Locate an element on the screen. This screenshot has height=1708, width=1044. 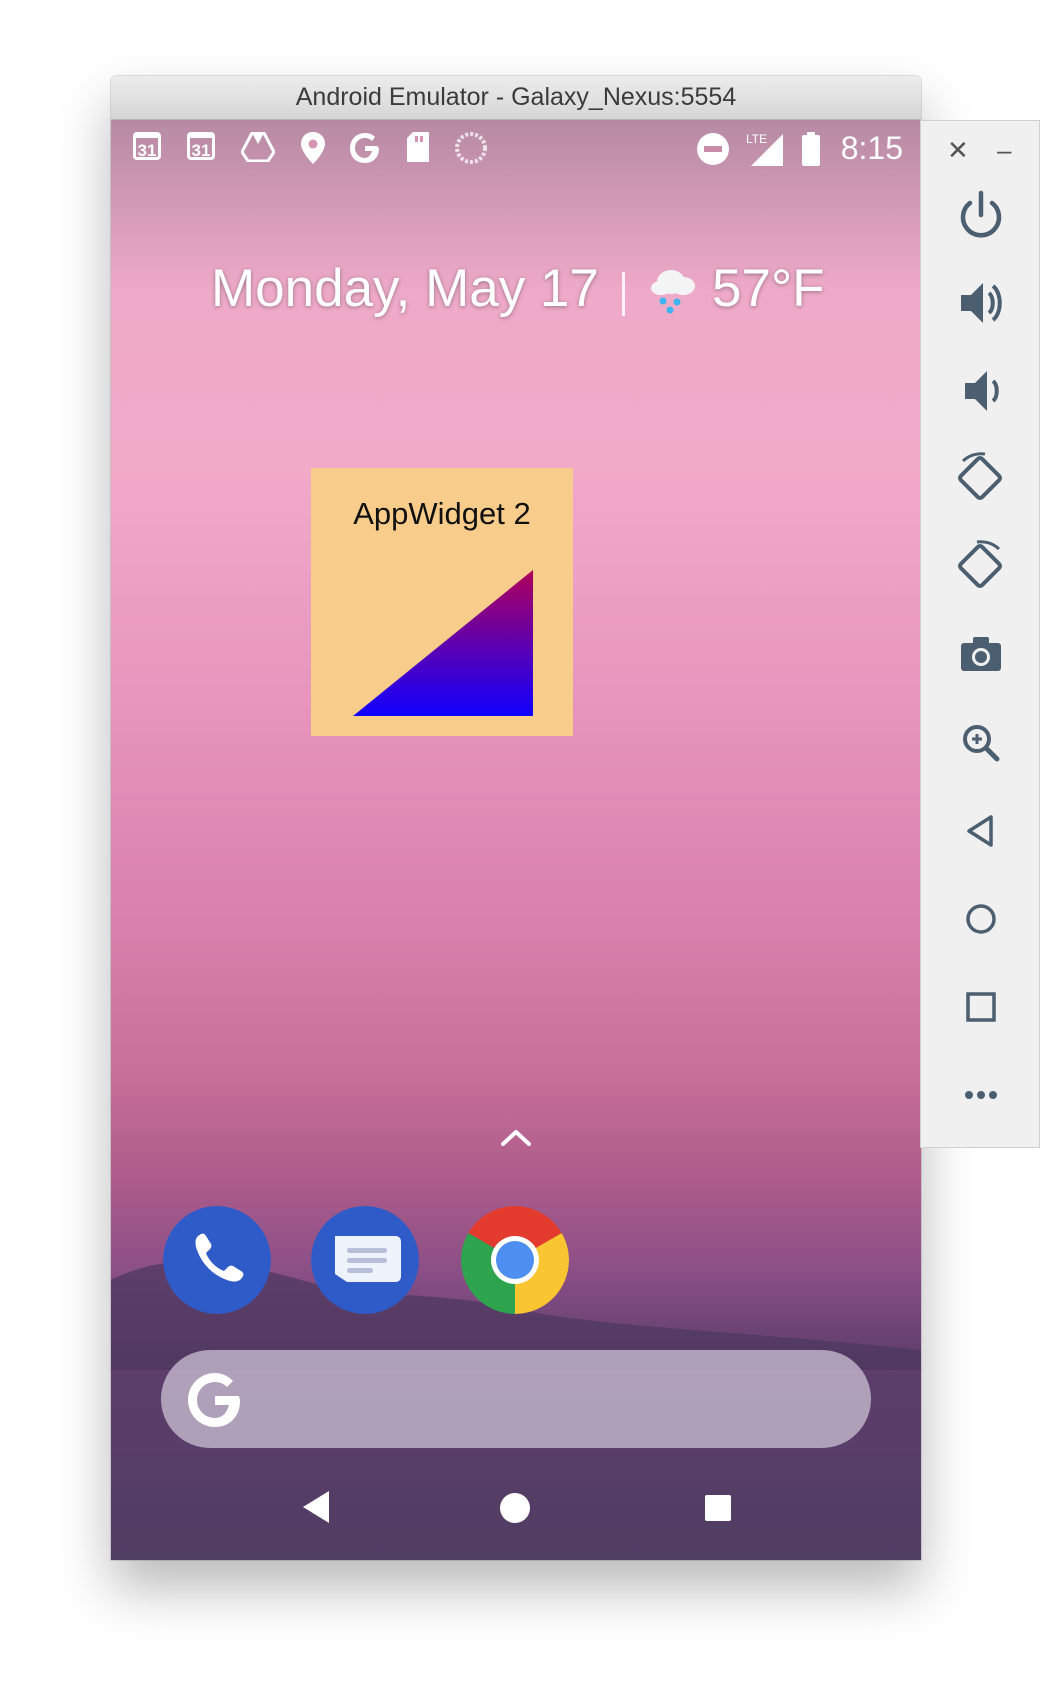
do-not-disturb-icon is located at coordinates (713, 149).